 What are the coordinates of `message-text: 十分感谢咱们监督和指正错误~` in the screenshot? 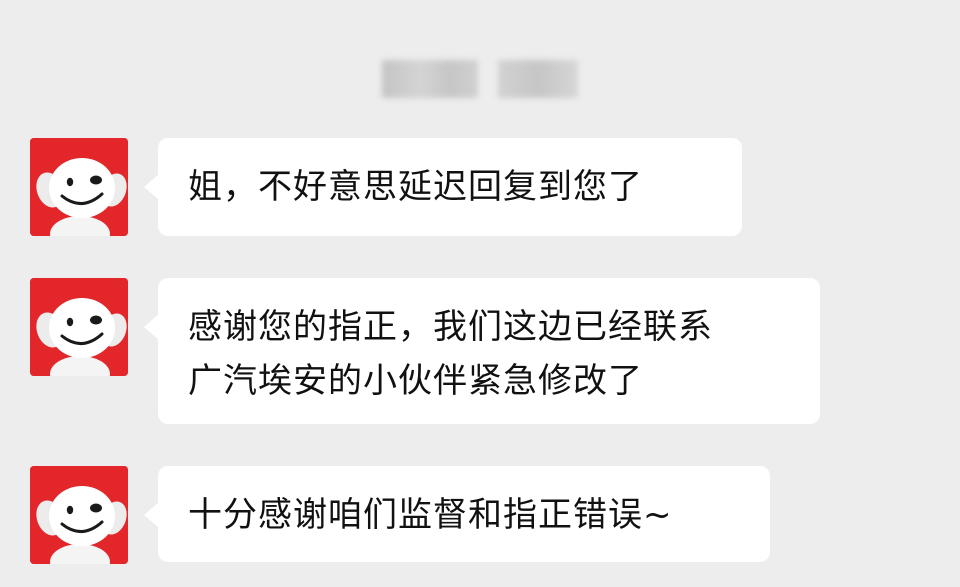 It's located at (430, 515).